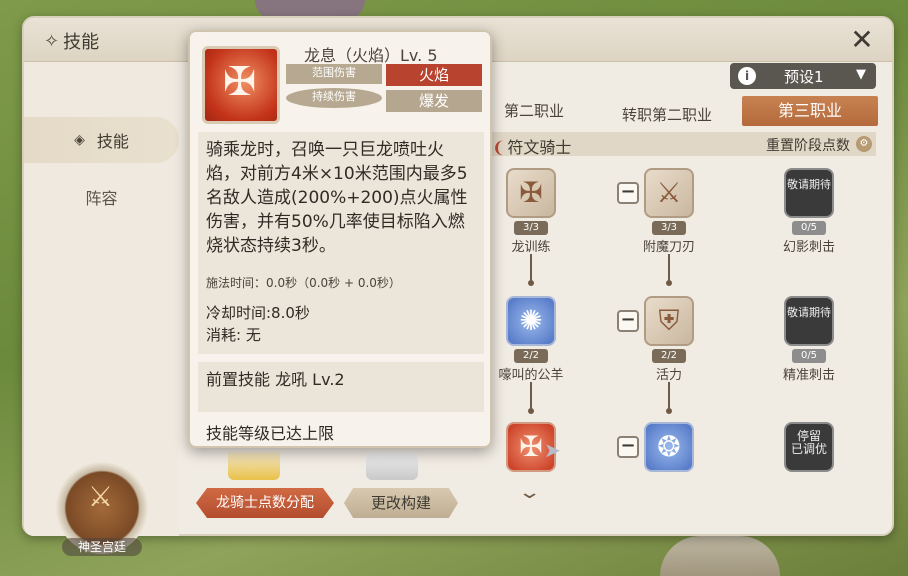 This screenshot has height=576, width=908. I want to click on skill-node-paused: 停留 已调优, so click(809, 447).